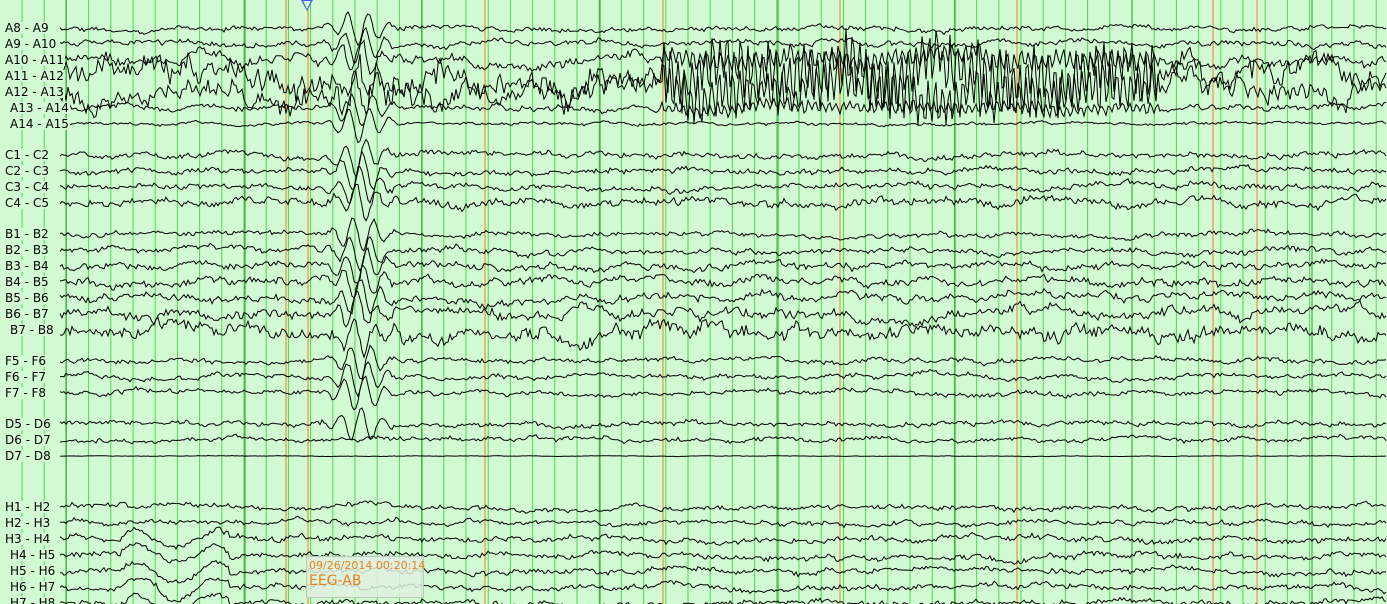 The image size is (1387, 604). I want to click on triangle-down-icon, so click(307, 5).